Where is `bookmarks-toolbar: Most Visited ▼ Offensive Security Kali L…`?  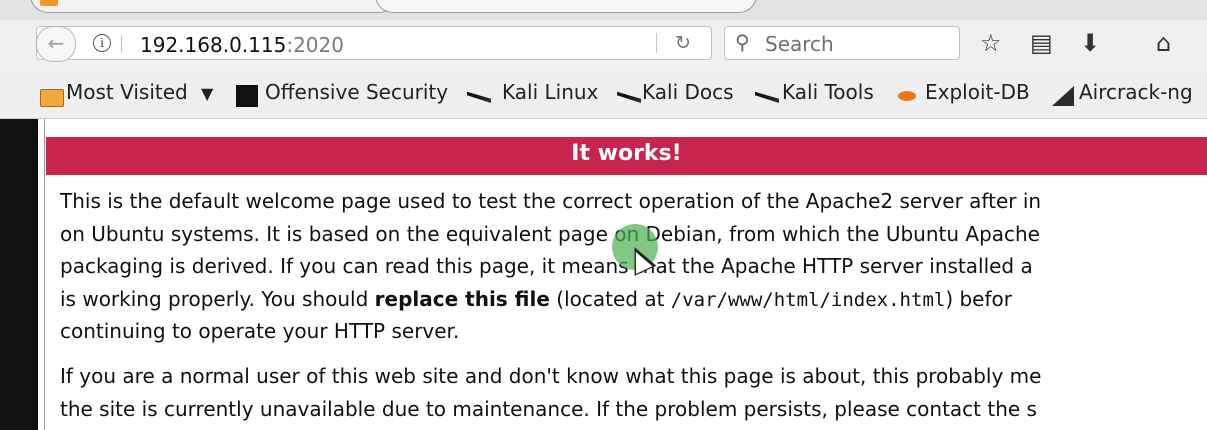
bookmarks-toolbar: Most Visited ▼ Offensive Security Kali L… is located at coordinates (603, 94).